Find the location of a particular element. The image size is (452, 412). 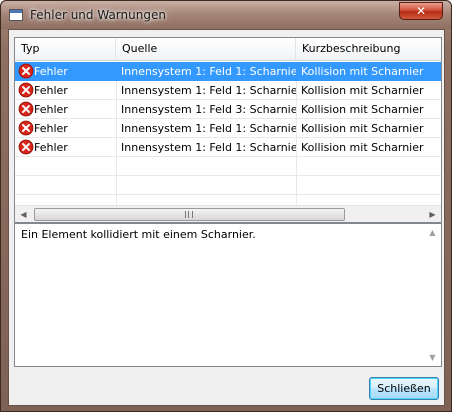

grip-icon is located at coordinates (189, 214).